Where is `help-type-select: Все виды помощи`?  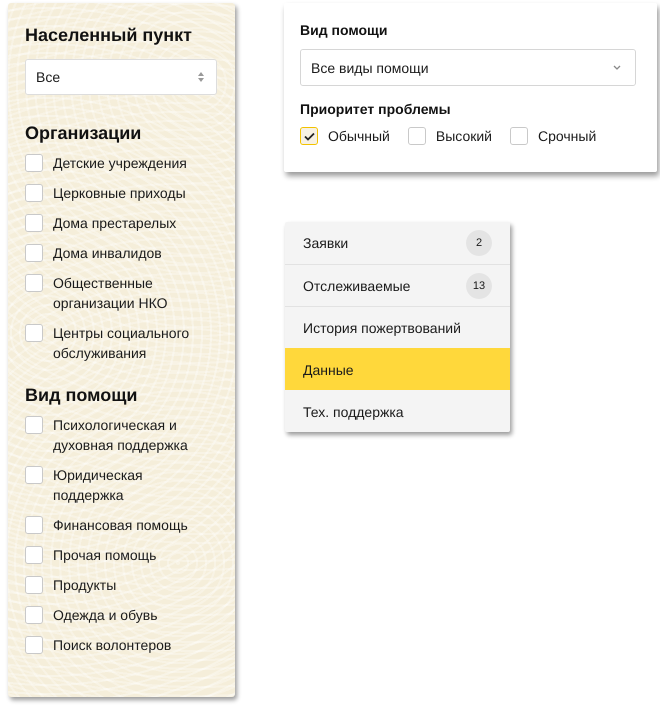
help-type-select: Все виды помощи is located at coordinates (468, 67).